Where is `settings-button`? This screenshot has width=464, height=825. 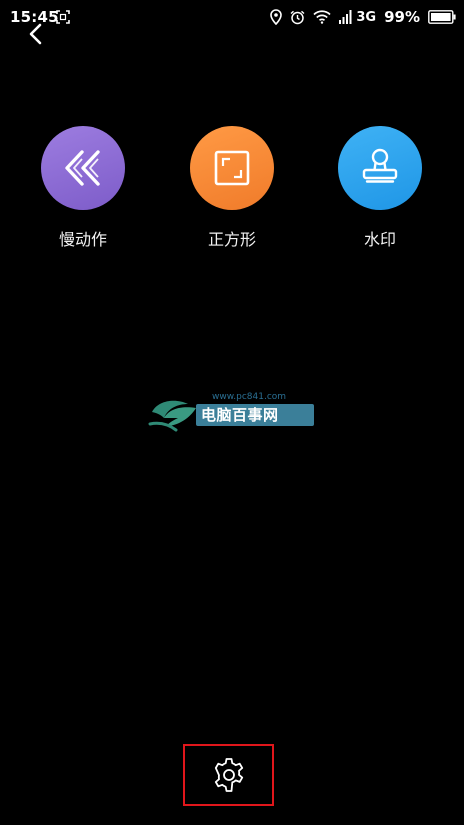 settings-button is located at coordinates (229, 775).